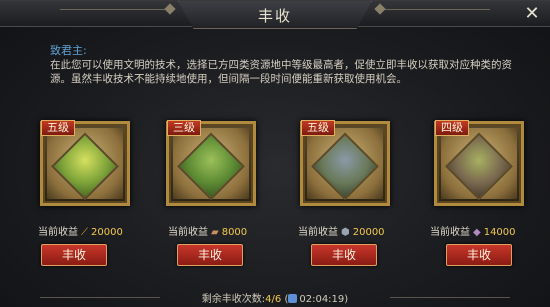  I want to click on resource-card-stone: 五级, so click(345, 163).